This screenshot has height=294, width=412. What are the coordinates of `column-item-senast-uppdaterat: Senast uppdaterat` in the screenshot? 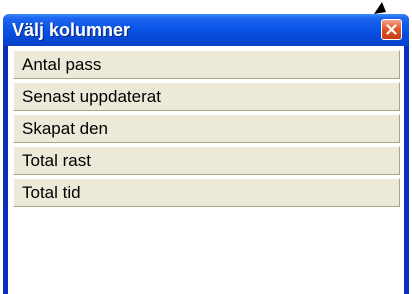 It's located at (206, 96).